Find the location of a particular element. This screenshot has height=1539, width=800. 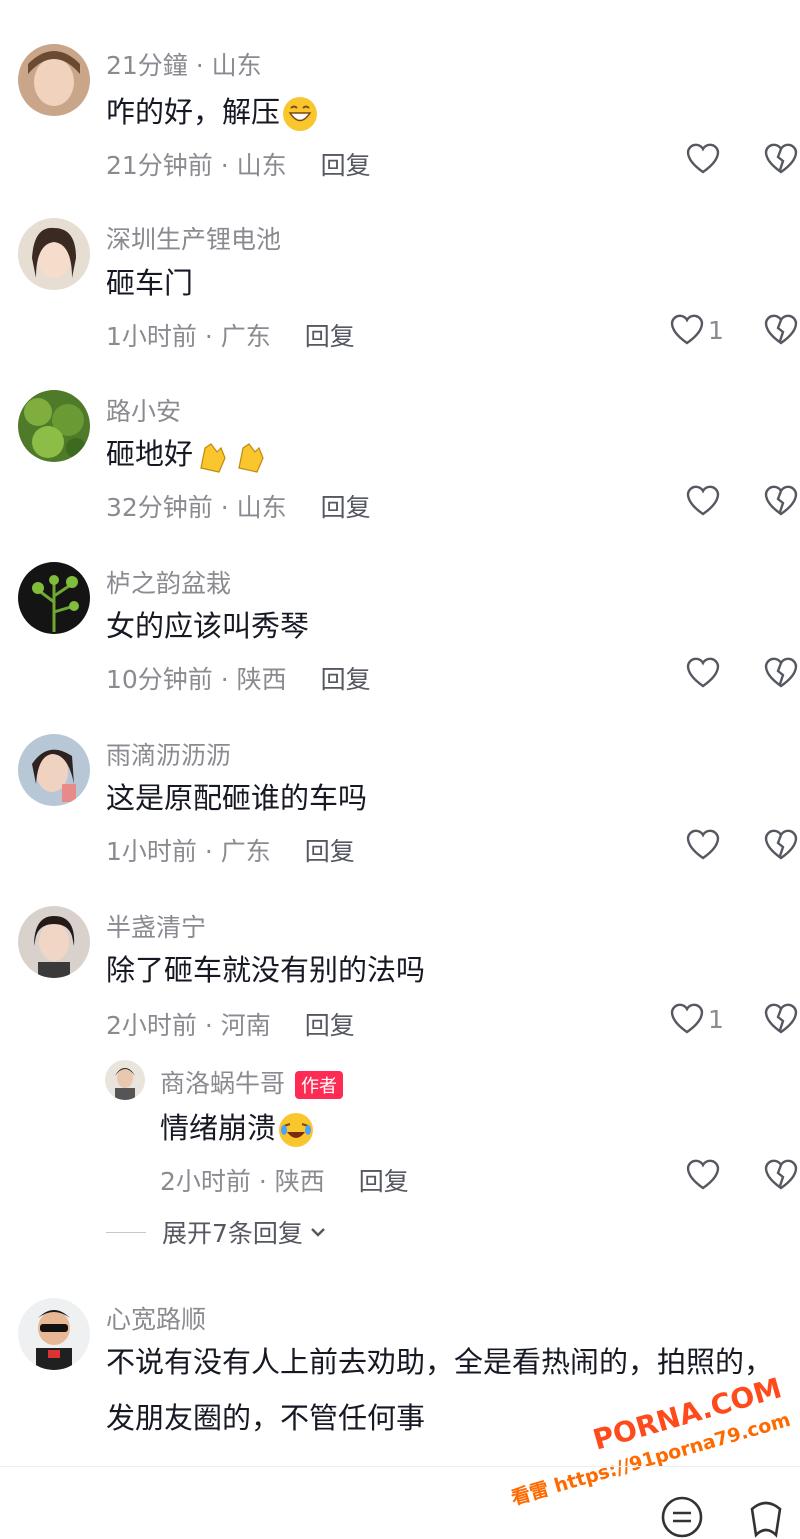

username: 栌之韵盆栽 is located at coordinates (168, 582).